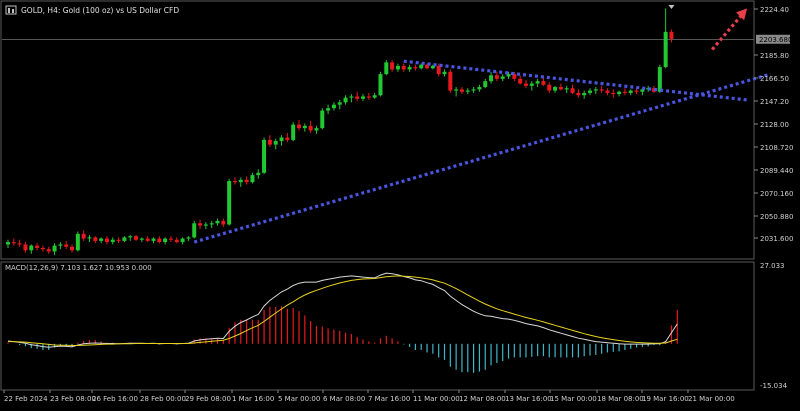 The width and height of the screenshot is (800, 411). Describe the element at coordinates (253, 399) in the screenshot. I see `time-tick-label: 1 Mar 16:00` at that location.